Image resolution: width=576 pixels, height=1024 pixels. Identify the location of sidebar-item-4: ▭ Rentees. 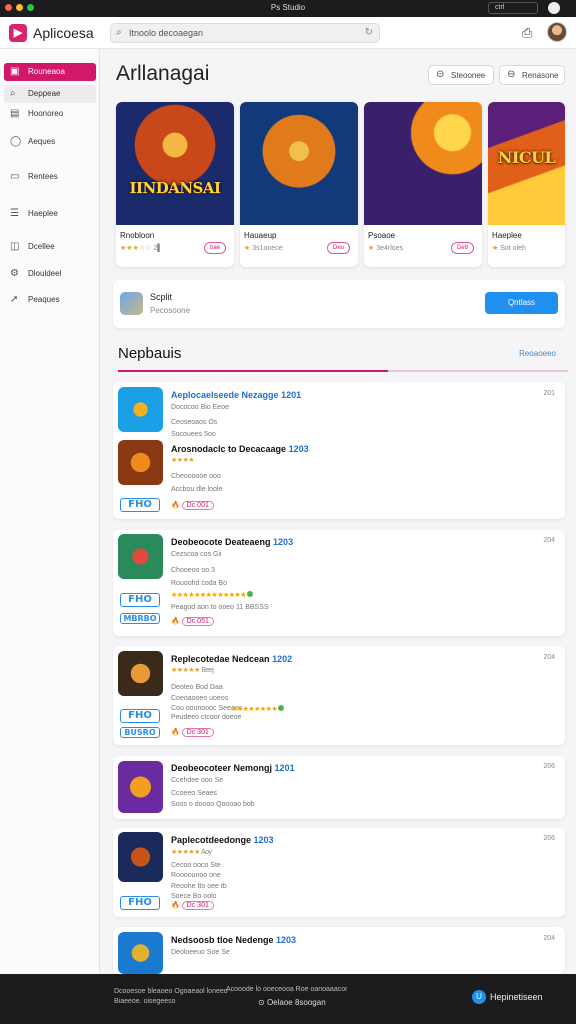
(50, 177).